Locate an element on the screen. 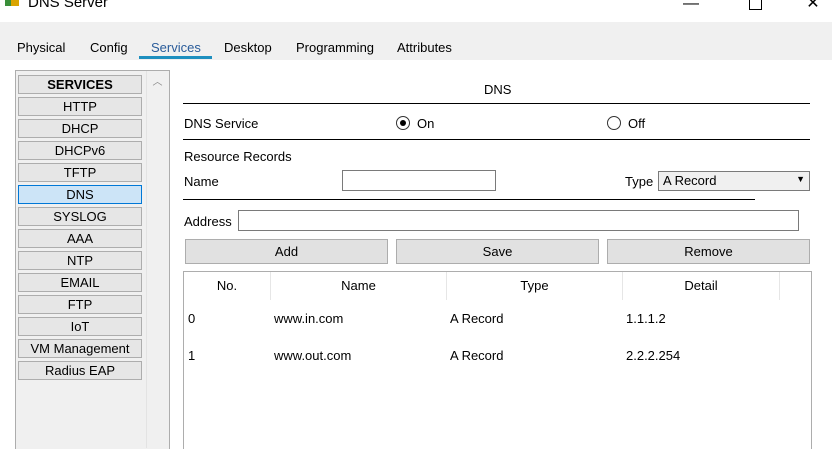 This screenshot has width=832, height=449. record-0-type: A Record is located at coordinates (477, 318).